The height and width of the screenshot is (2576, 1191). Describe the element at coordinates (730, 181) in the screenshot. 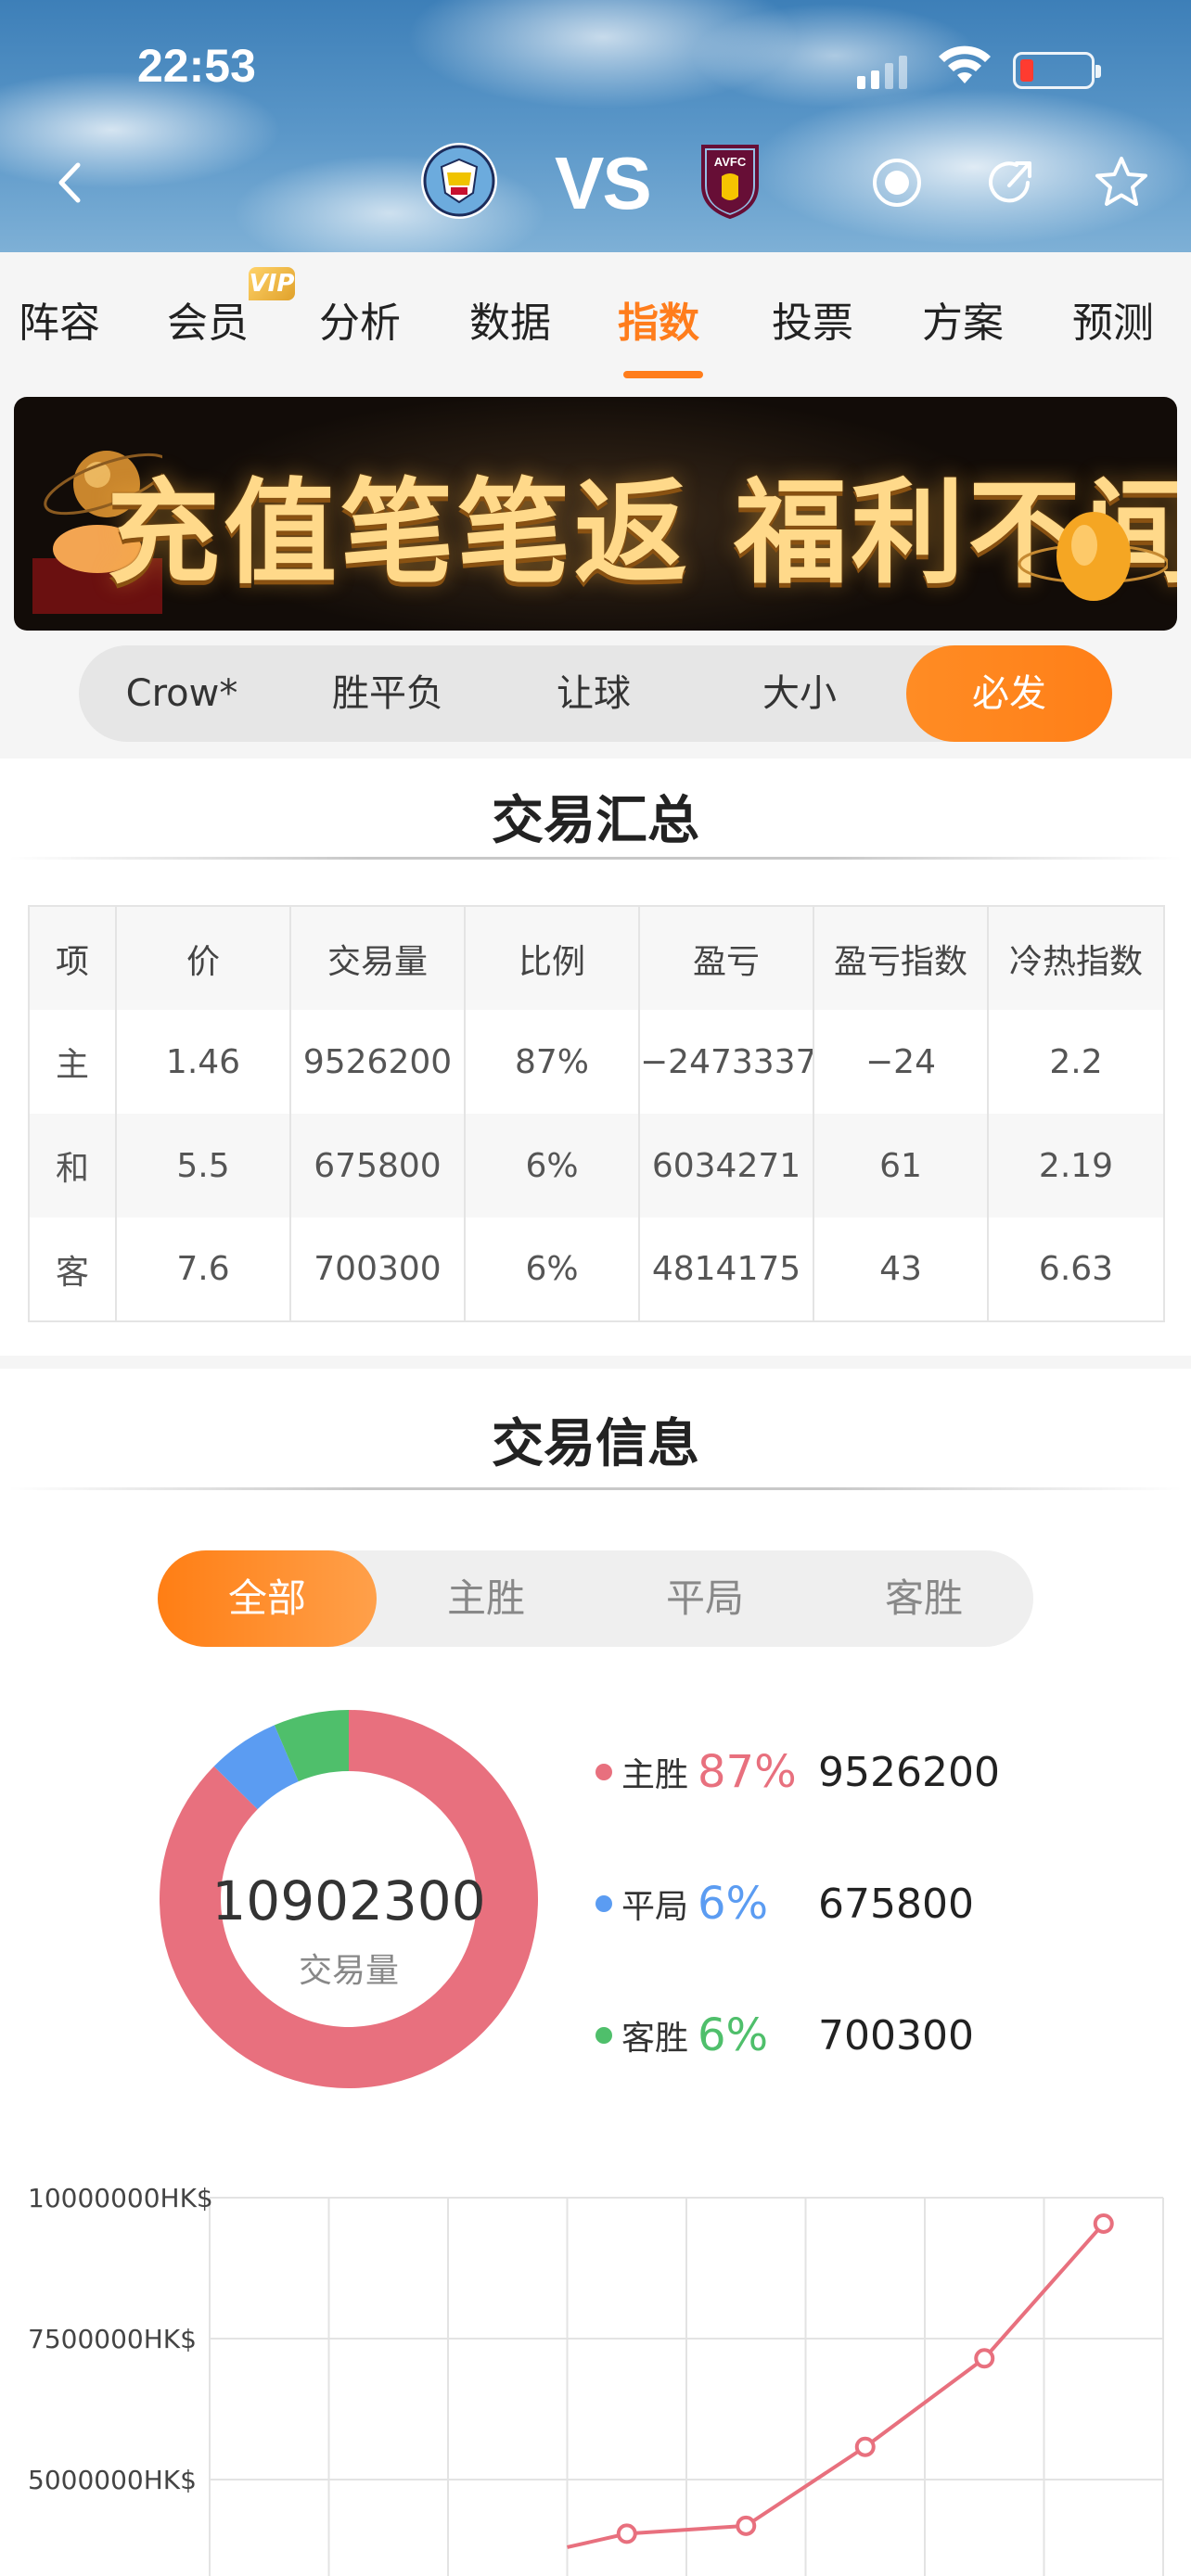

I see `away-team-logo: AVFC` at that location.